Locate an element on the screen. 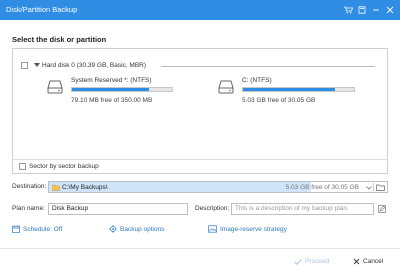 This screenshot has height=274, width=400. partition-name: System Reserved *: (NTFS) is located at coordinates (111, 80).